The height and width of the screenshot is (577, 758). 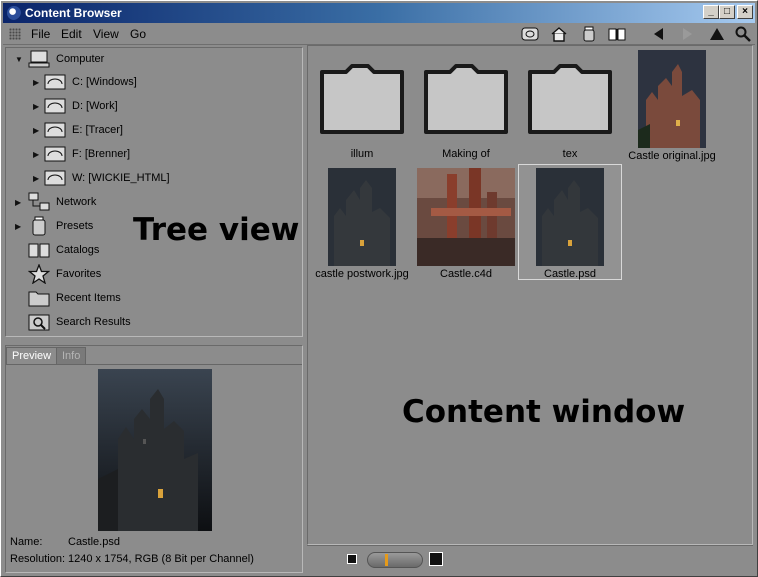 What do you see at coordinates (39, 59) in the screenshot?
I see `computer-icon` at bounding box center [39, 59].